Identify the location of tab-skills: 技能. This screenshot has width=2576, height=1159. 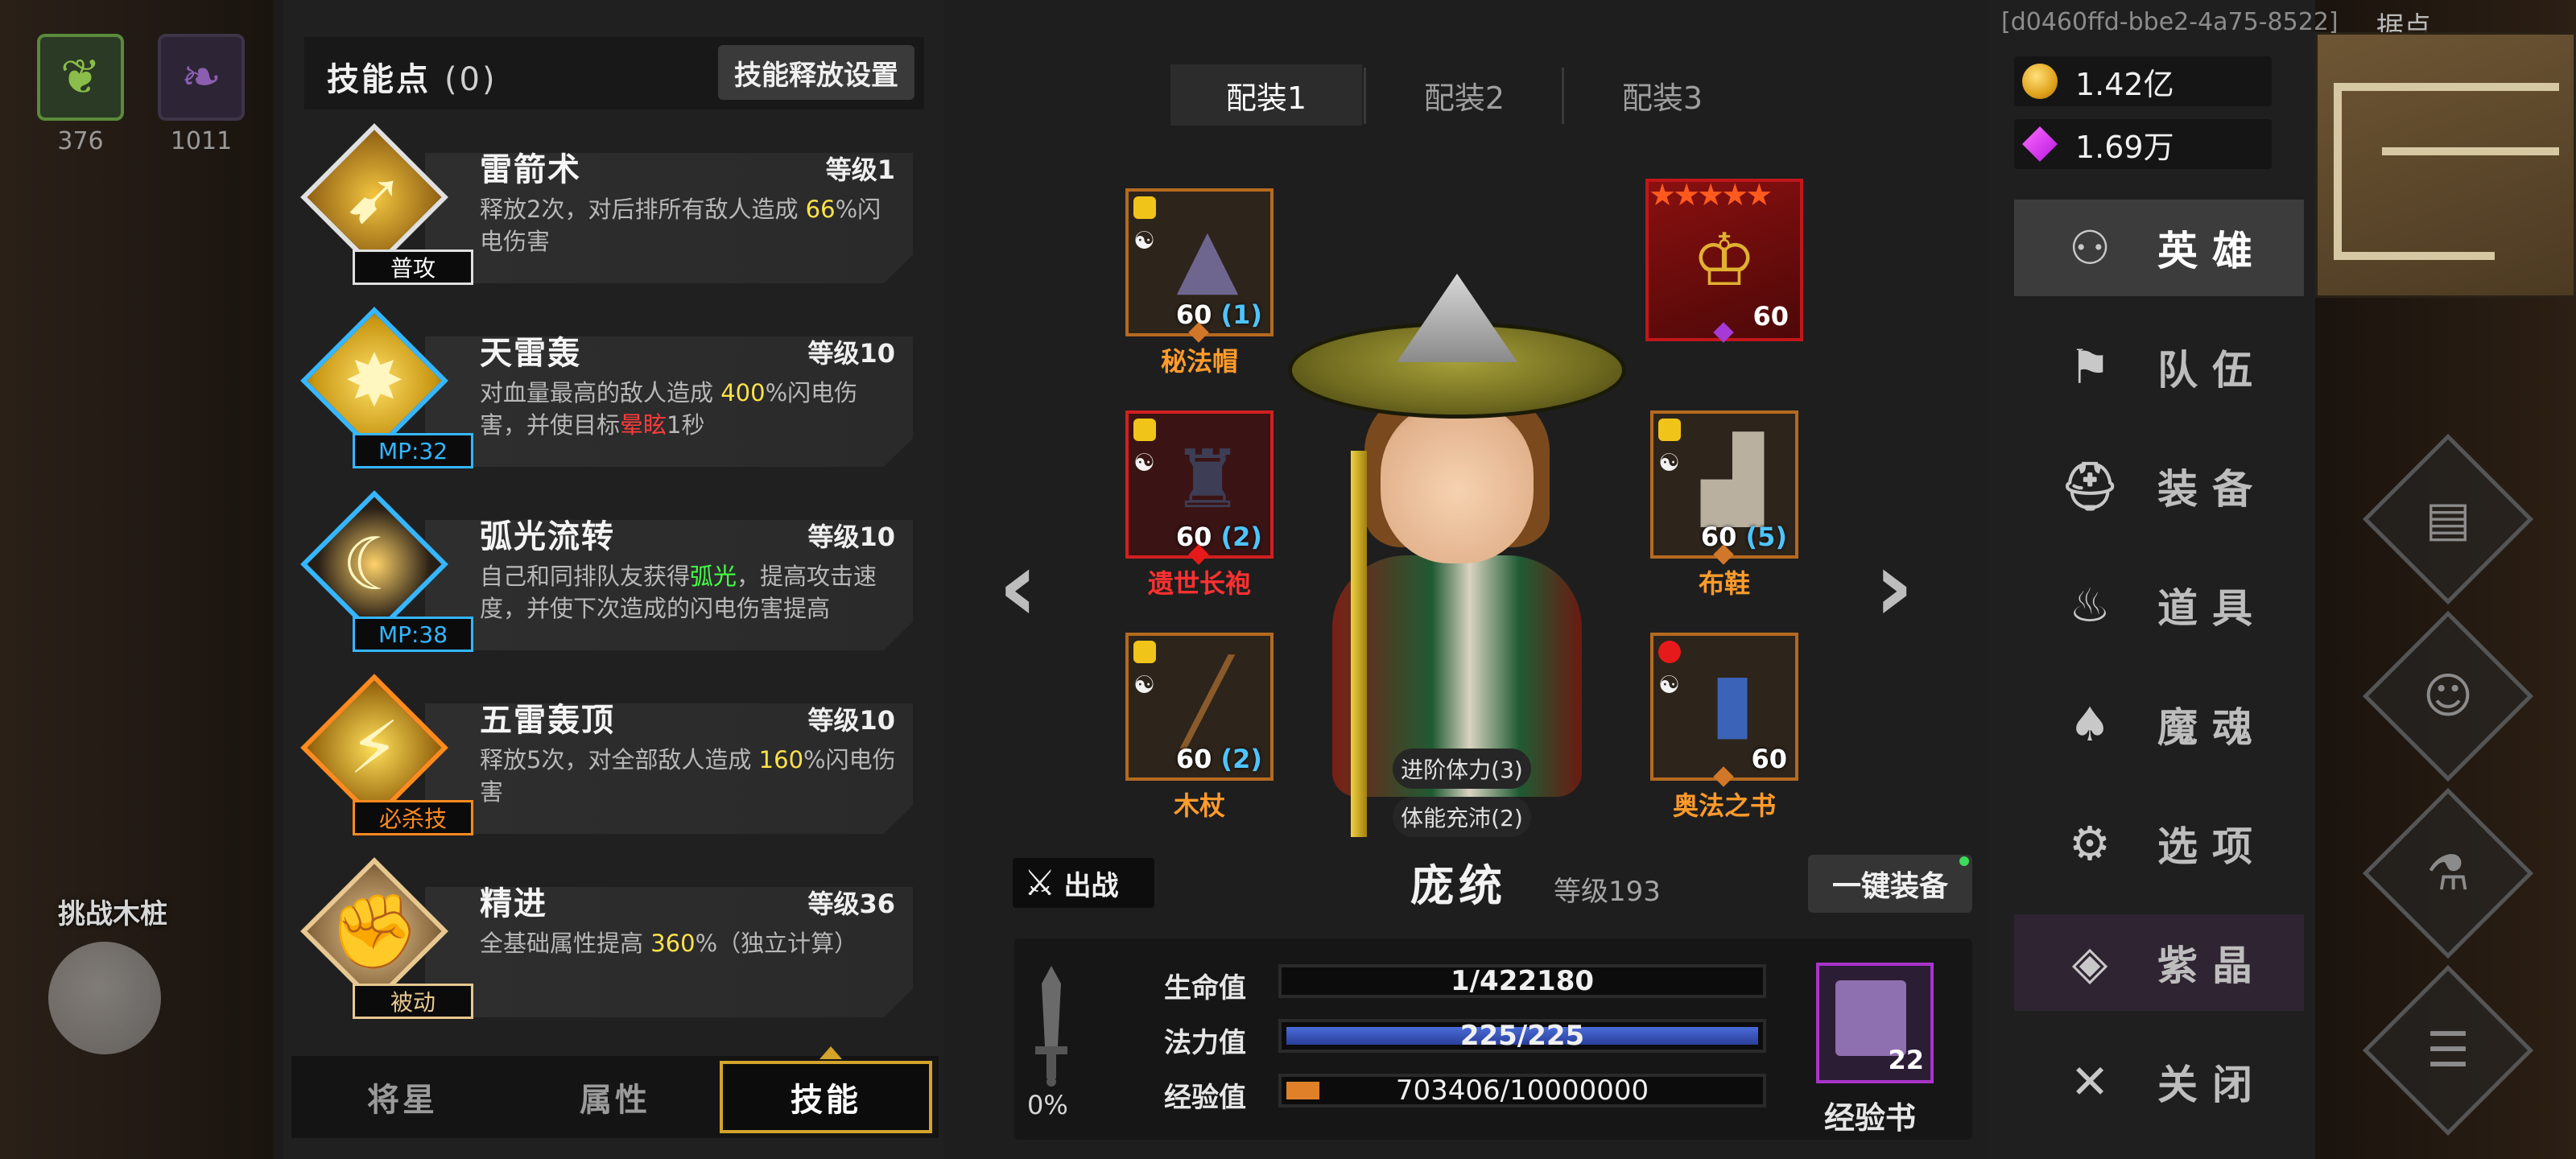
(826, 1097).